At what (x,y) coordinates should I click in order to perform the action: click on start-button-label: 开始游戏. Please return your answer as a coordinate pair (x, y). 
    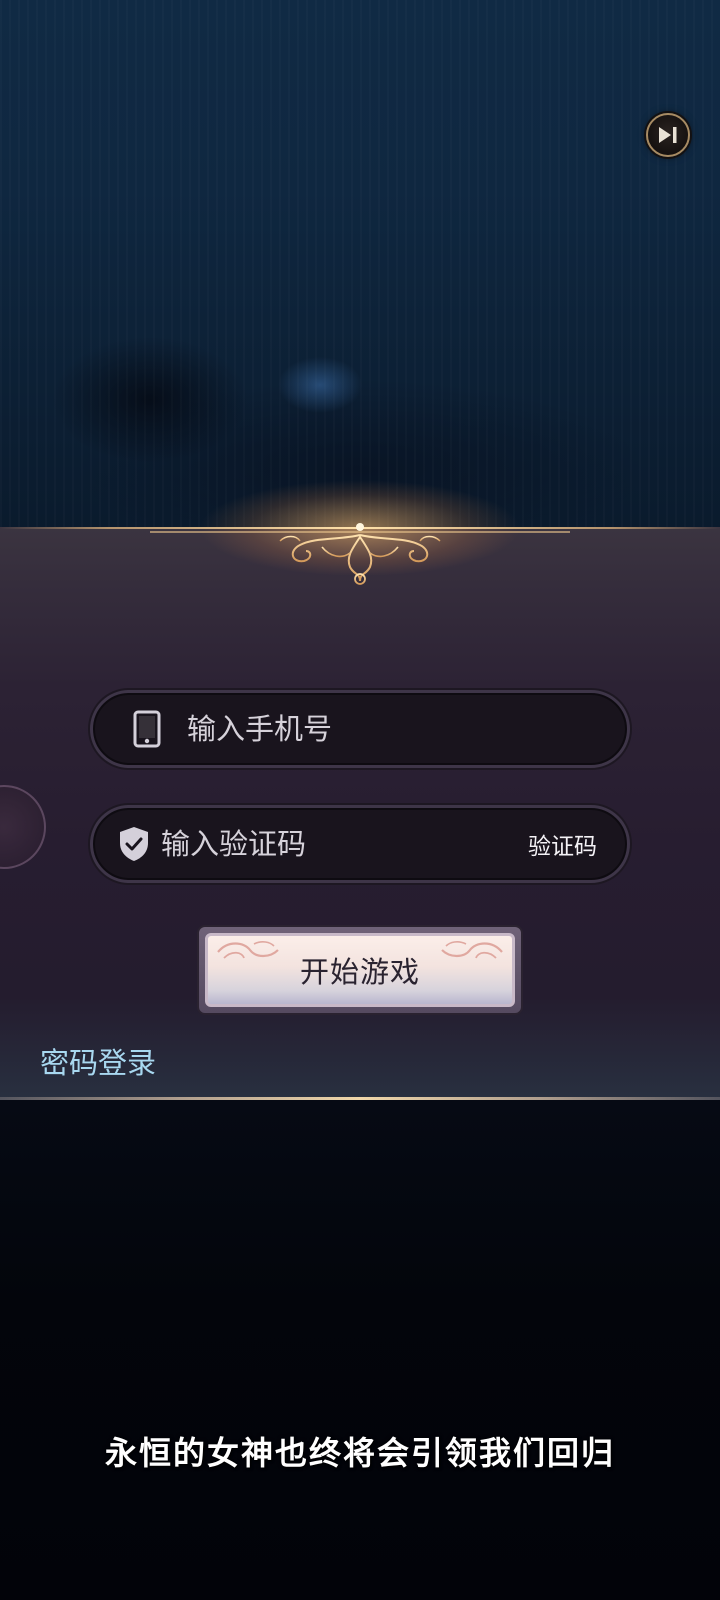
    Looking at the image, I should click on (359, 972).